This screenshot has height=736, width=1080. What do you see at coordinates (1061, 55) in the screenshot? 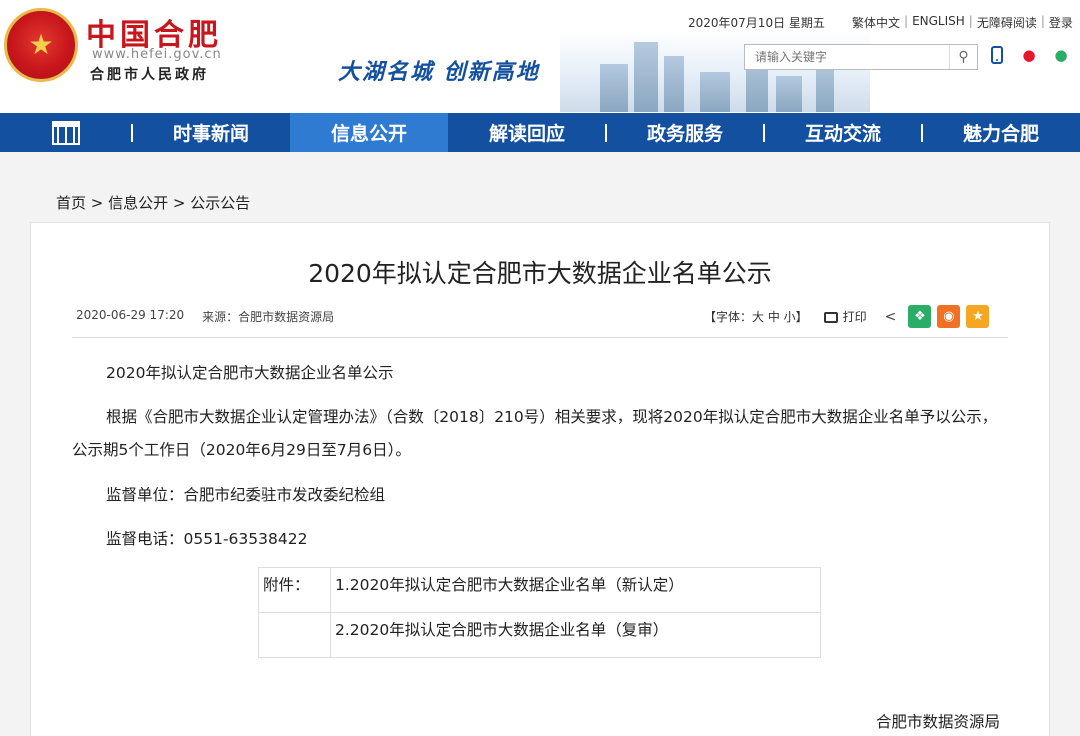
I see `wechat-icon: ●` at bounding box center [1061, 55].